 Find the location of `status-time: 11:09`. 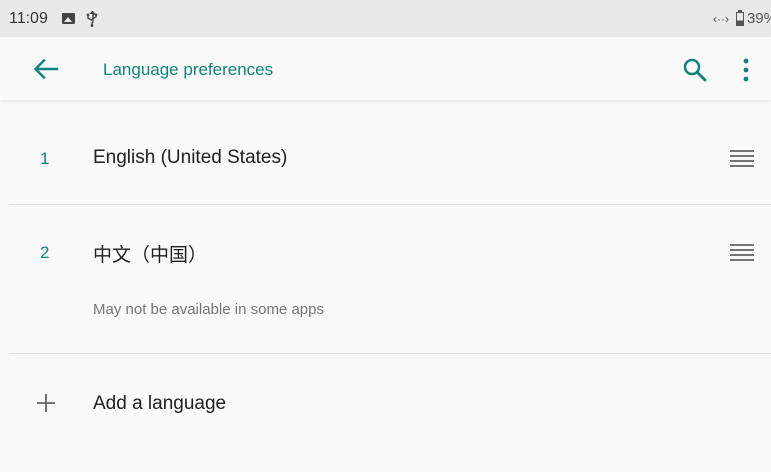

status-time: 11:09 is located at coordinates (28, 18).